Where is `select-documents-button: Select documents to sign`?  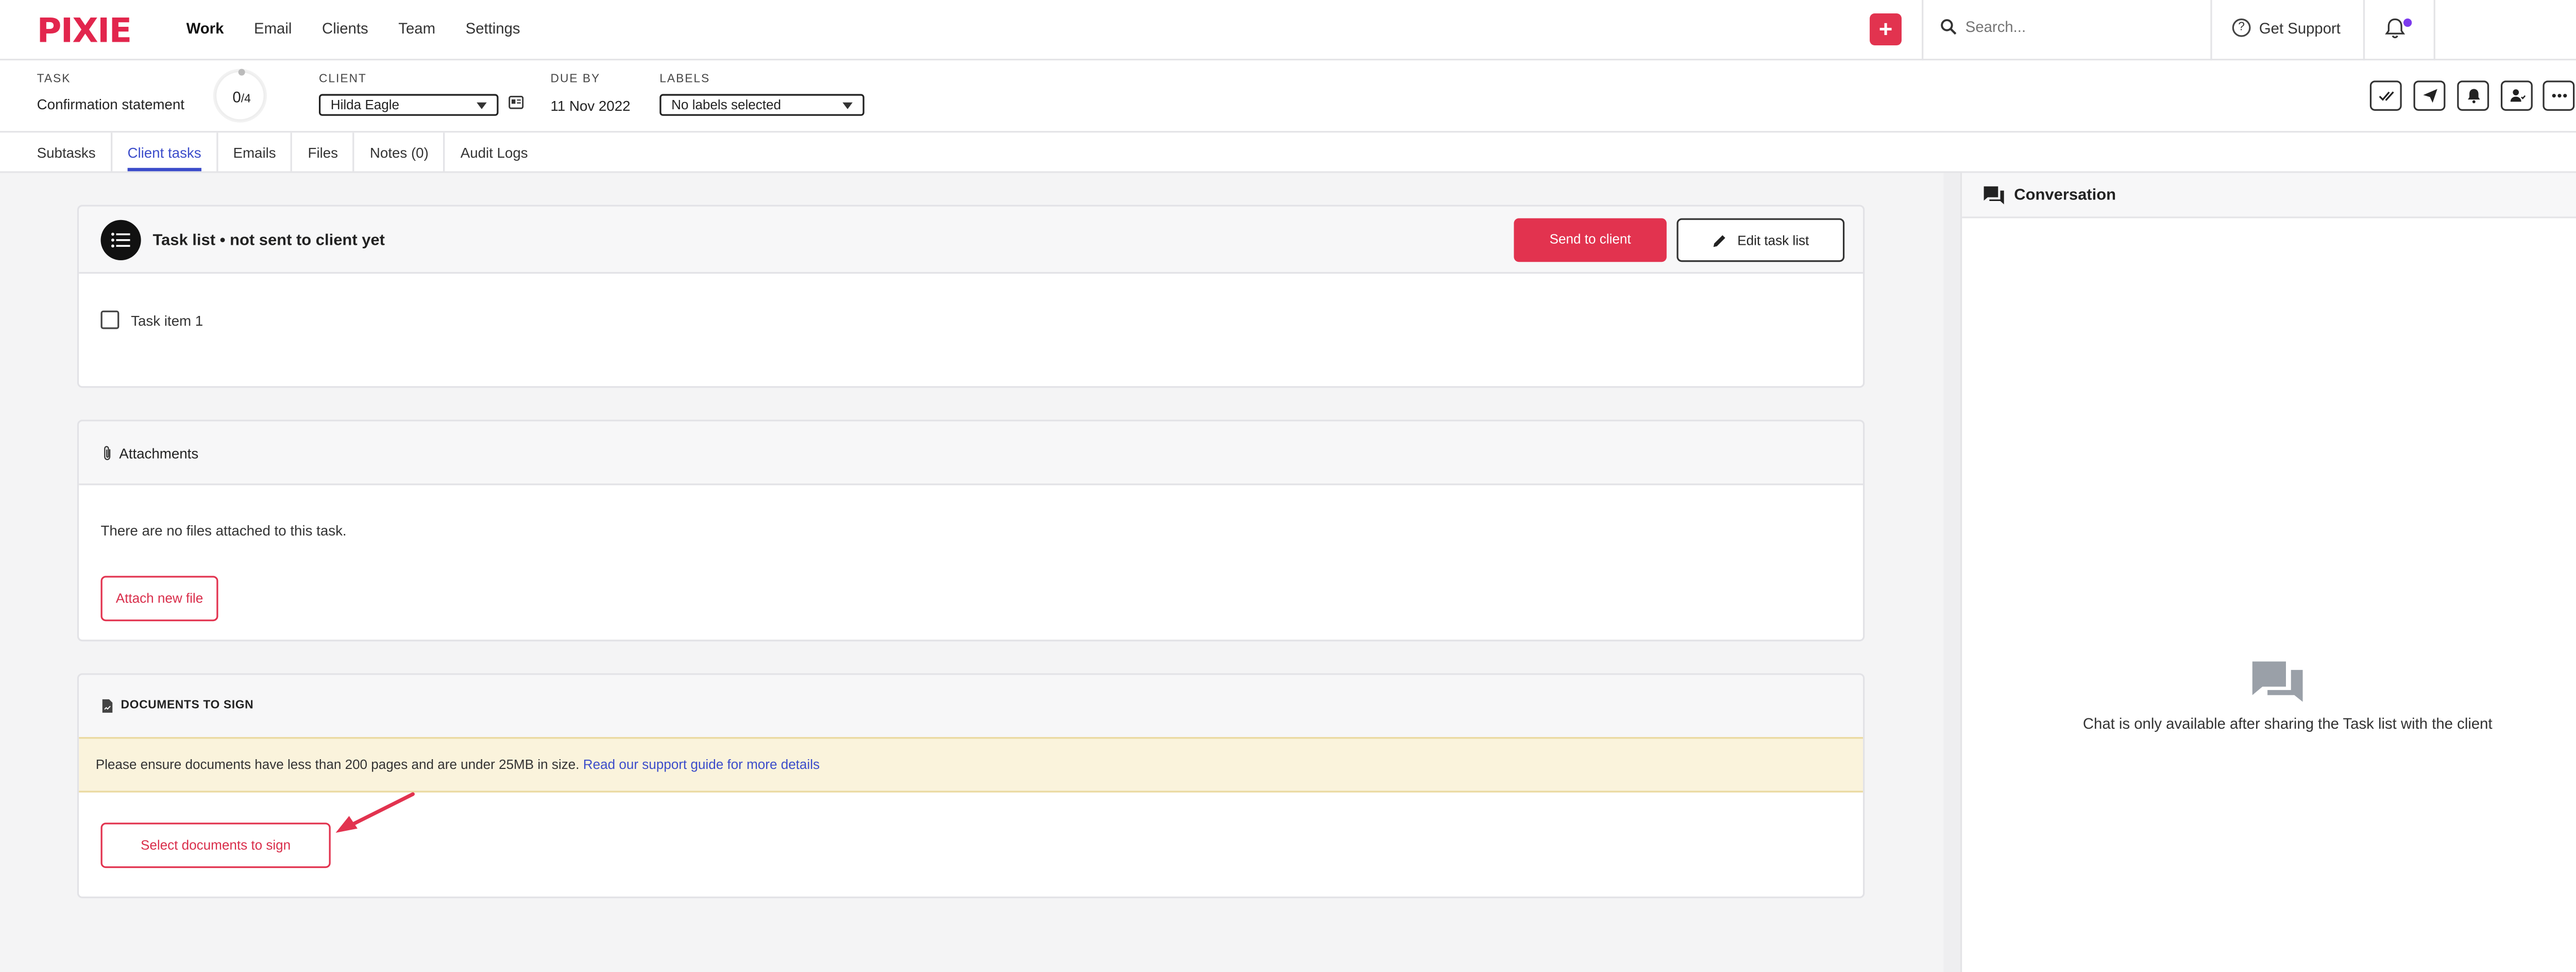
select-documents-button: Select documents to sign is located at coordinates (215, 845).